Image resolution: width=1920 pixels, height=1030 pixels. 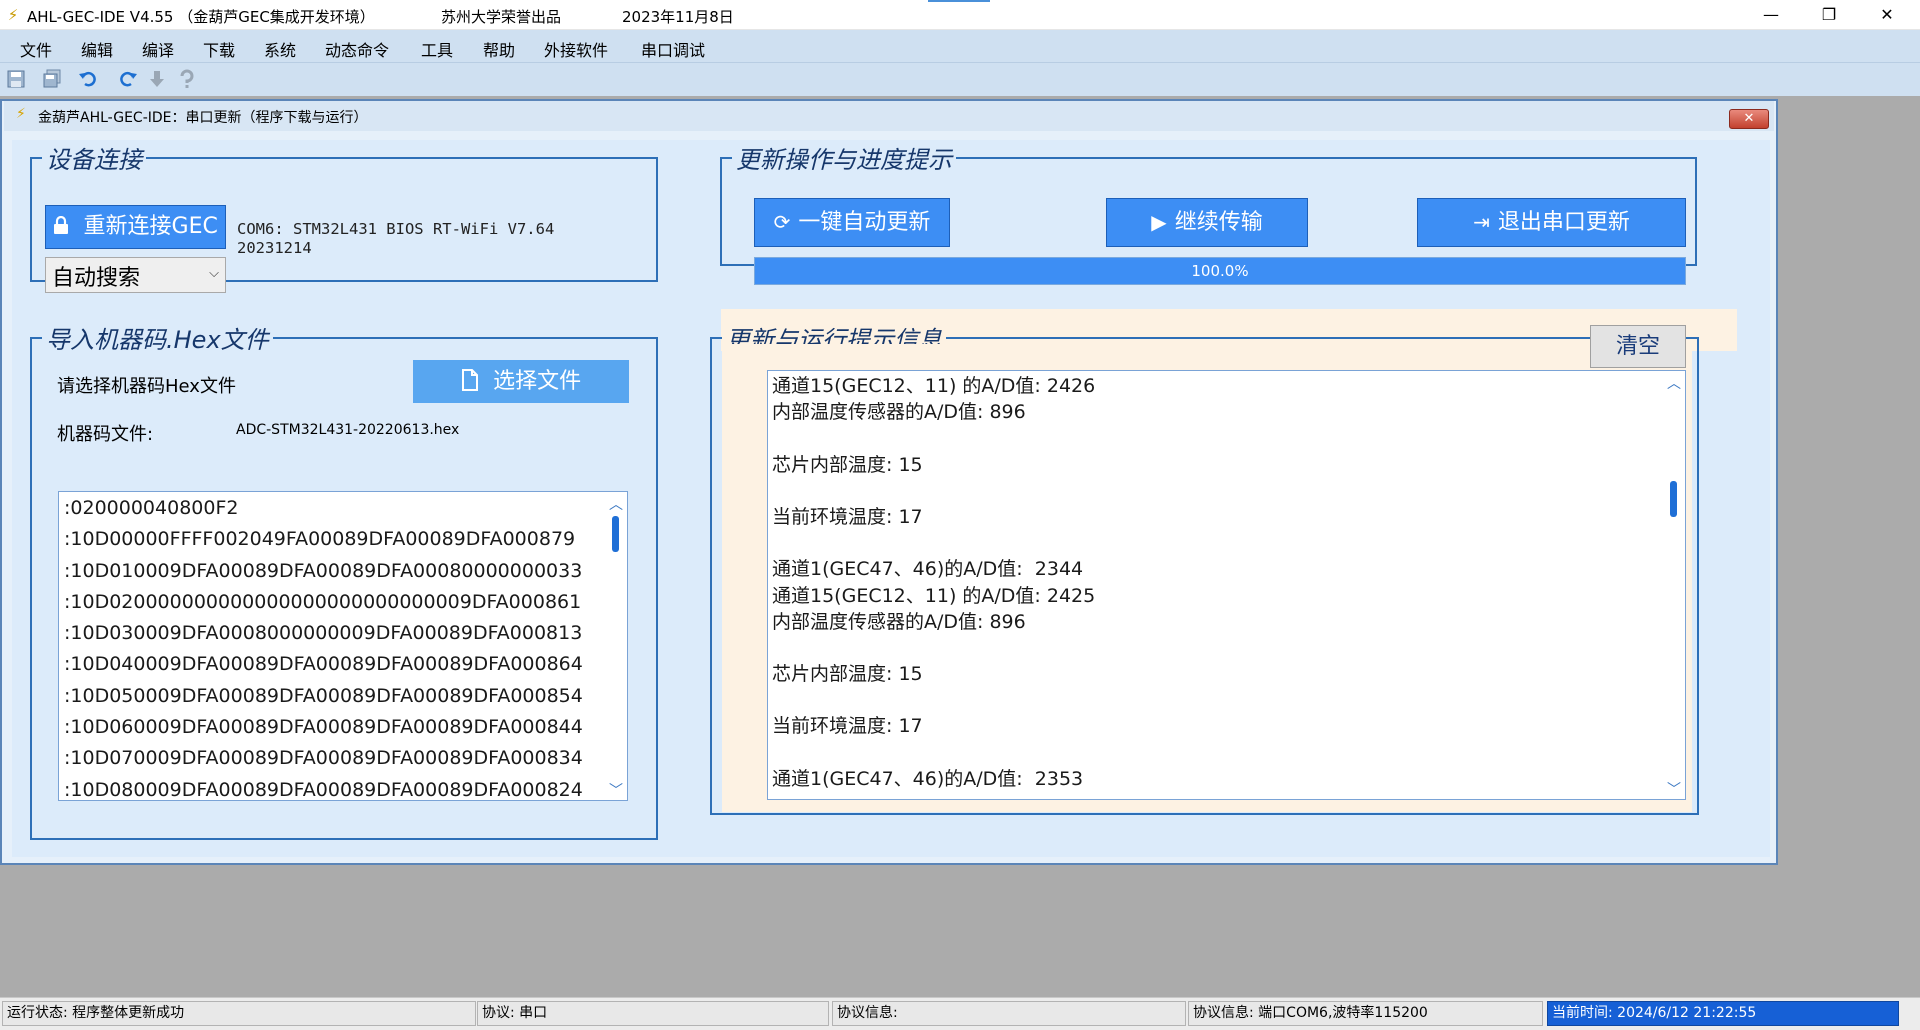 I want to click on menu-edit: 编辑, so click(x=97, y=49).